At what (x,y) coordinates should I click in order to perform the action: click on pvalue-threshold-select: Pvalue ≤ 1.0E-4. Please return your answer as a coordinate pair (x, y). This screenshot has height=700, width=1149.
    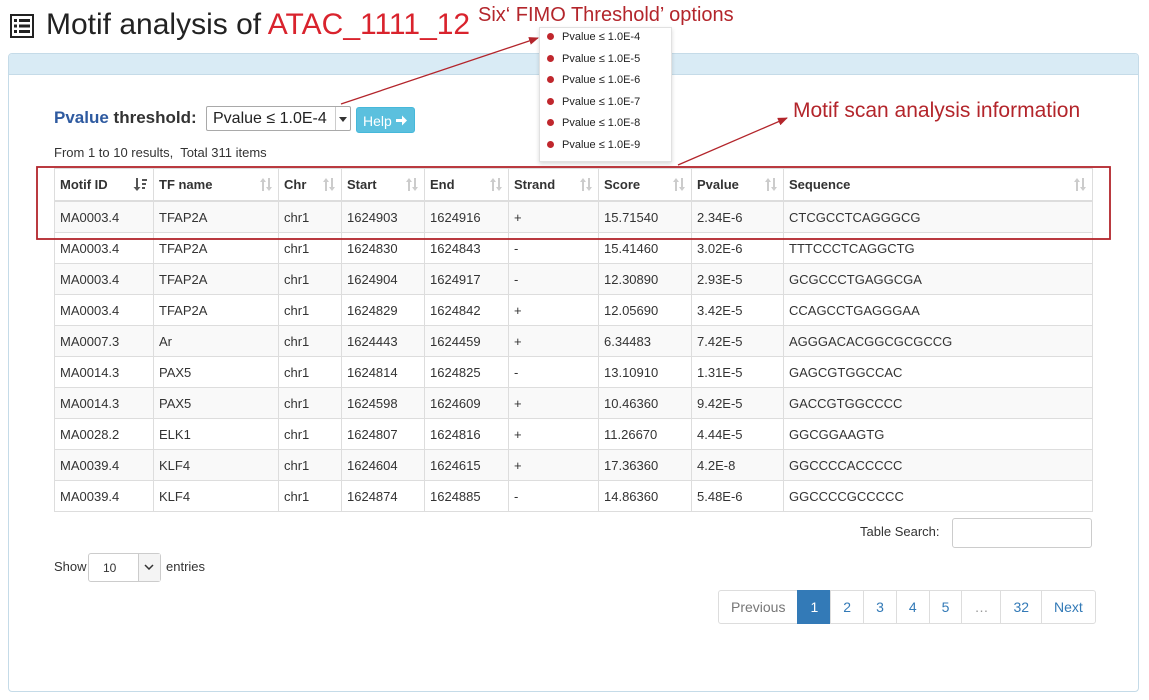
    Looking at the image, I should click on (278, 118).